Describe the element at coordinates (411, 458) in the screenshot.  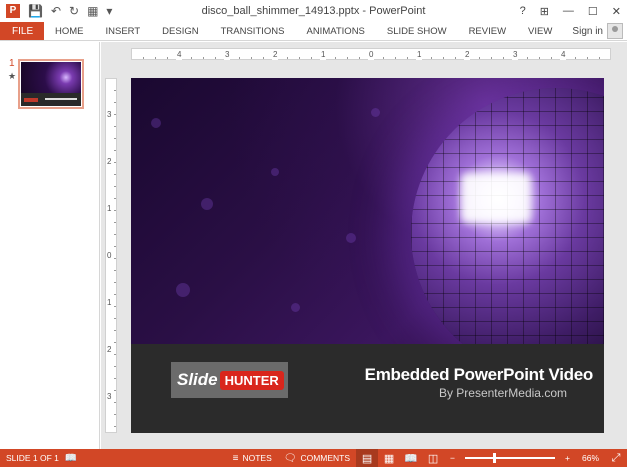
I see `reading-view-button: 📖` at that location.